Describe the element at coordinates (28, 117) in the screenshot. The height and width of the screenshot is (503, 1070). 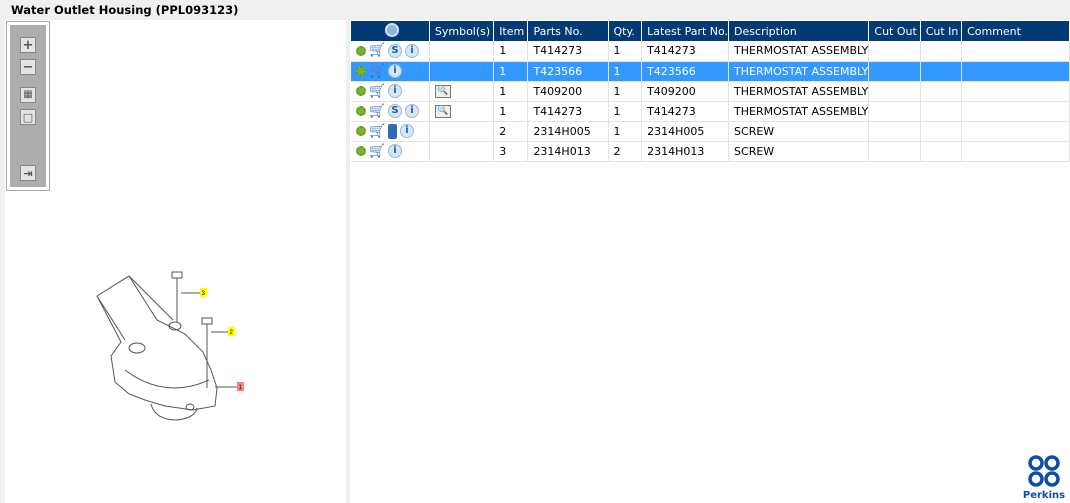
I see `actual-size-button: □` at that location.